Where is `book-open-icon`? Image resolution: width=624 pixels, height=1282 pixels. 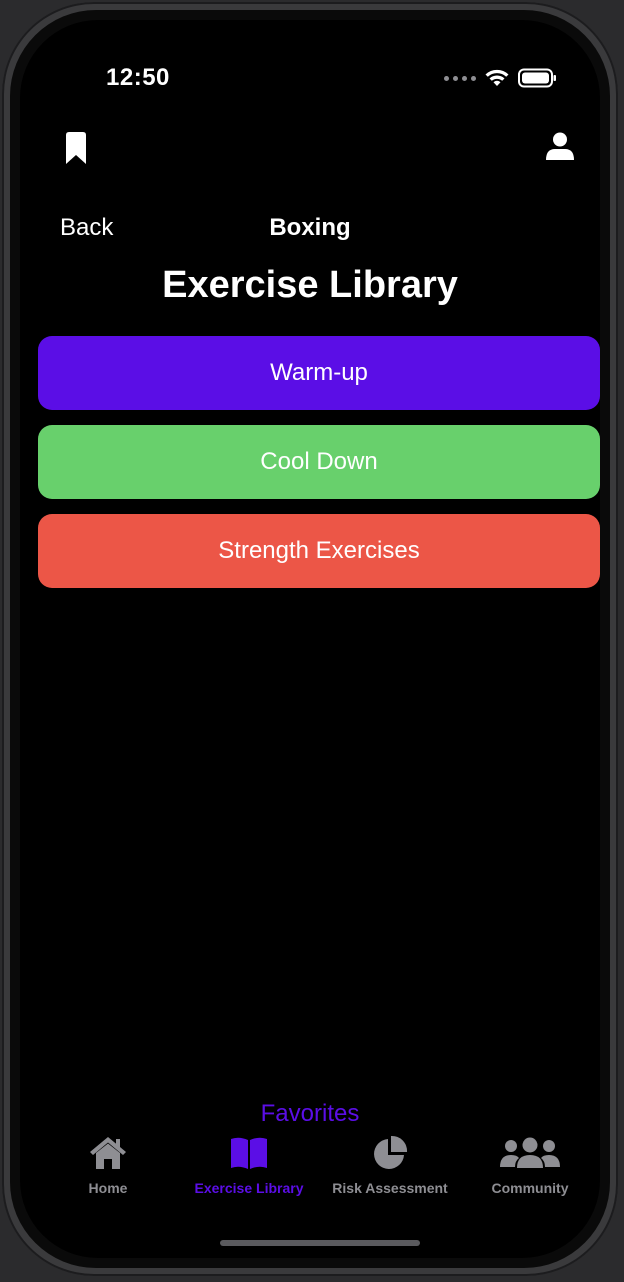
book-open-icon is located at coordinates (249, 1153).